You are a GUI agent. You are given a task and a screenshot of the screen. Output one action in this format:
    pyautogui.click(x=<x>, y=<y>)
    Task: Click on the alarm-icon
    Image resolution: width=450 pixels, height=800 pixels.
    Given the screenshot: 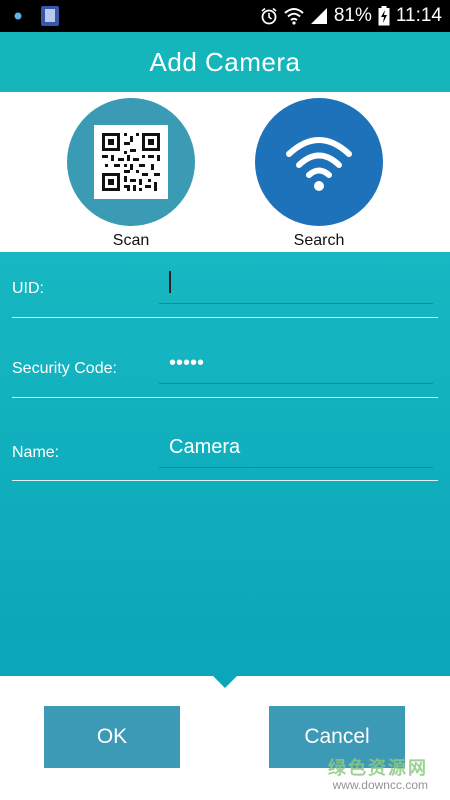 What is the action you would take?
    pyautogui.click(x=269, y=16)
    